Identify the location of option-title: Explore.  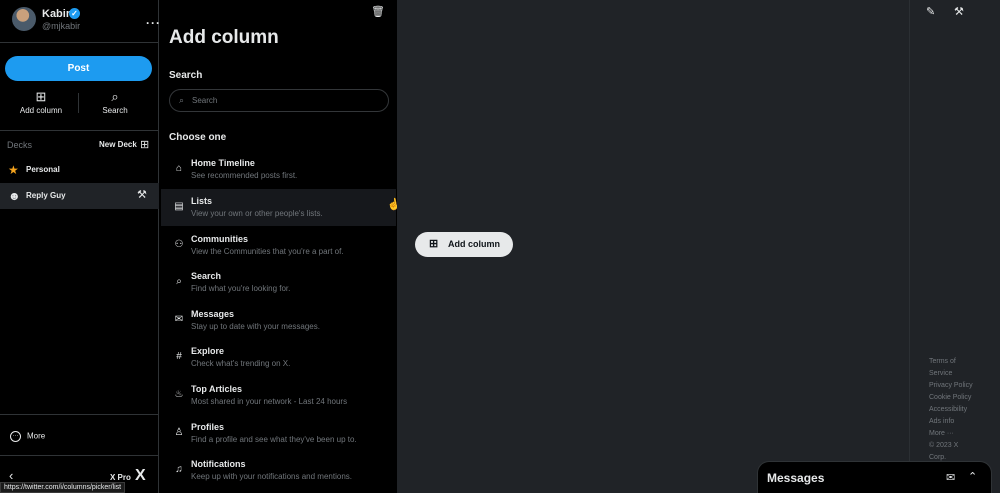
(208, 351).